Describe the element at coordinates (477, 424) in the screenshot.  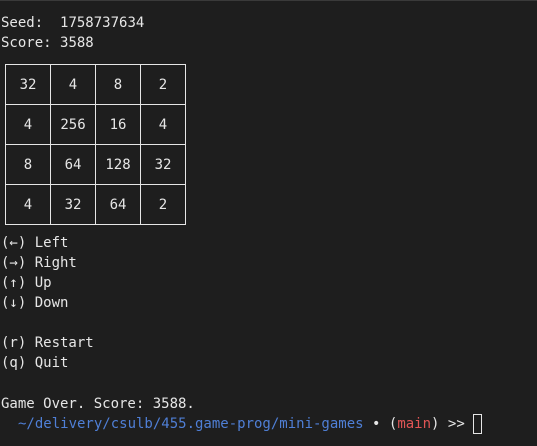
I see `cursor-block` at that location.